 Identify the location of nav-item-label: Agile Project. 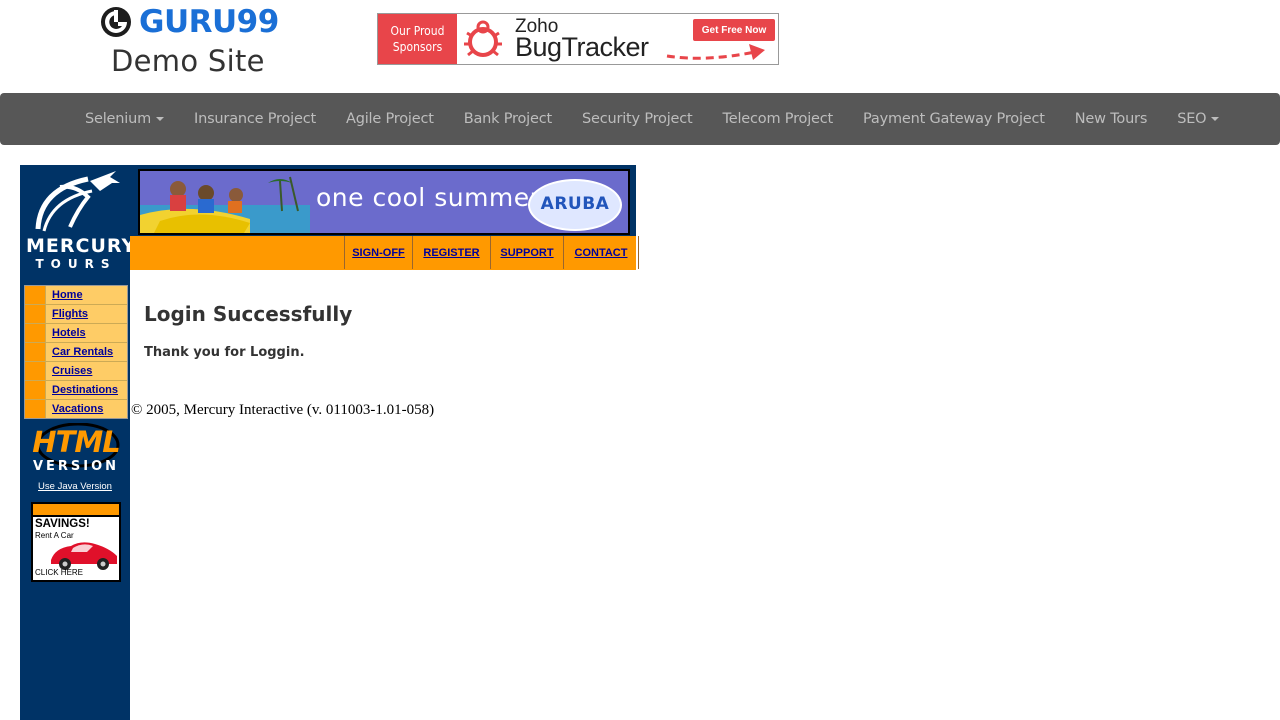
(389, 119).